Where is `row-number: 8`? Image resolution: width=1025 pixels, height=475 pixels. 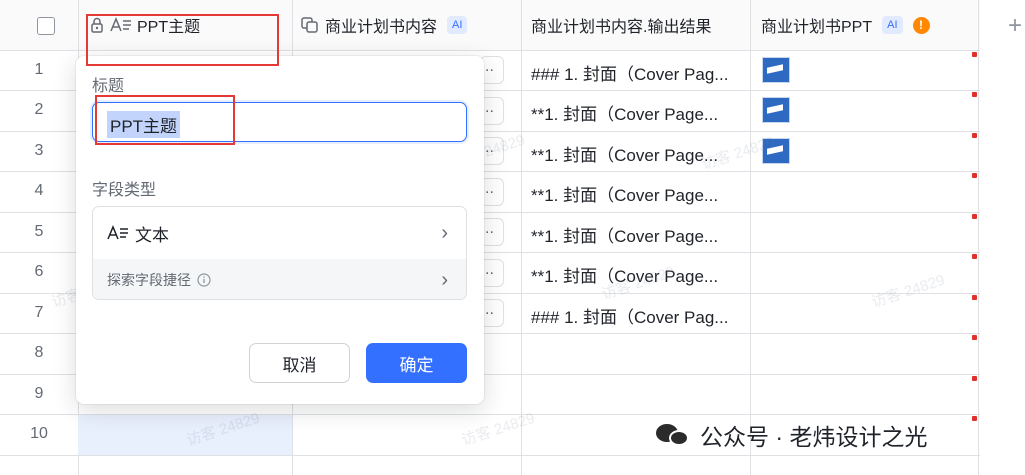
row-number: 8 is located at coordinates (39, 352).